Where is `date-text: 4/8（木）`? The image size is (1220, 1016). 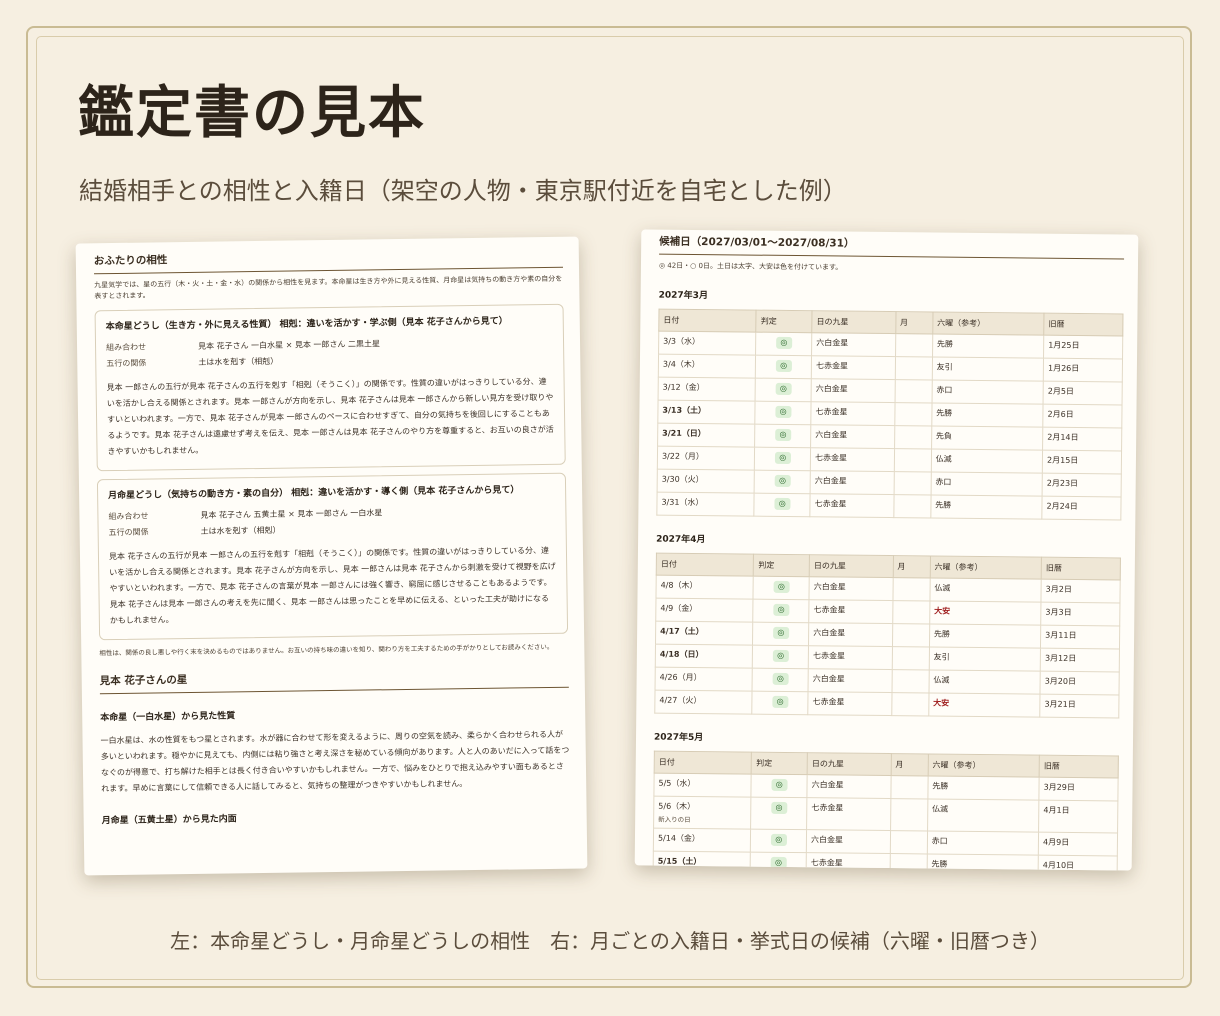 date-text: 4/8（木） is located at coordinates (679, 585).